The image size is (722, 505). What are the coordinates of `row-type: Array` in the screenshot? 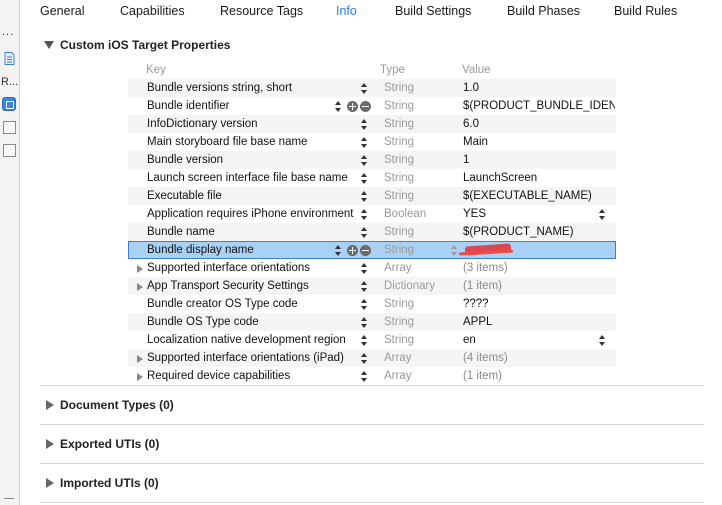 It's located at (398, 358).